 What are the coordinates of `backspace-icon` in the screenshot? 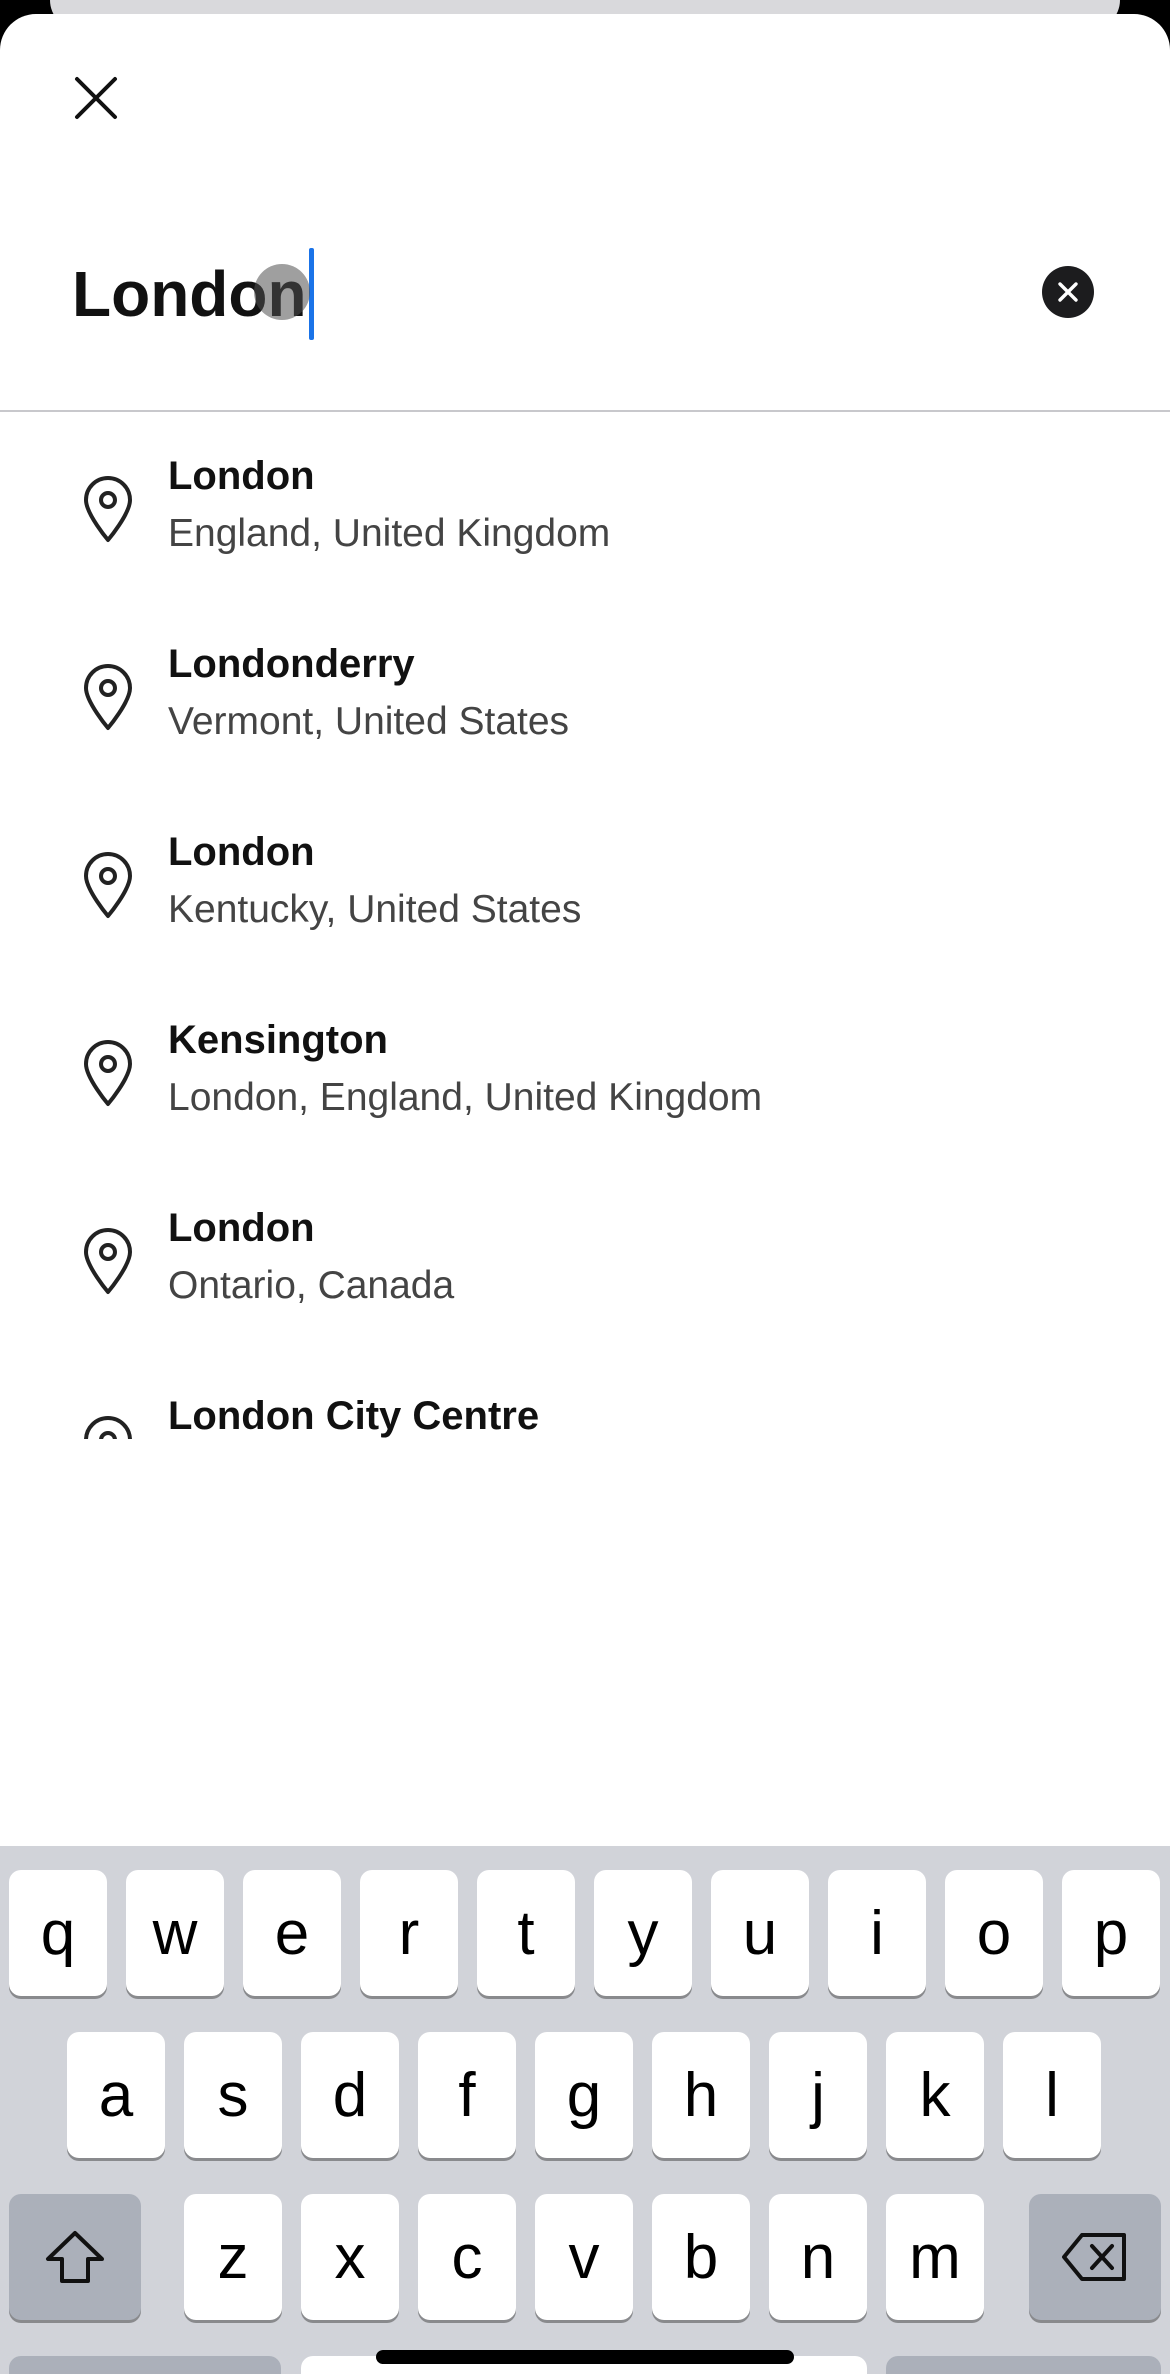 It's located at (1094, 2257).